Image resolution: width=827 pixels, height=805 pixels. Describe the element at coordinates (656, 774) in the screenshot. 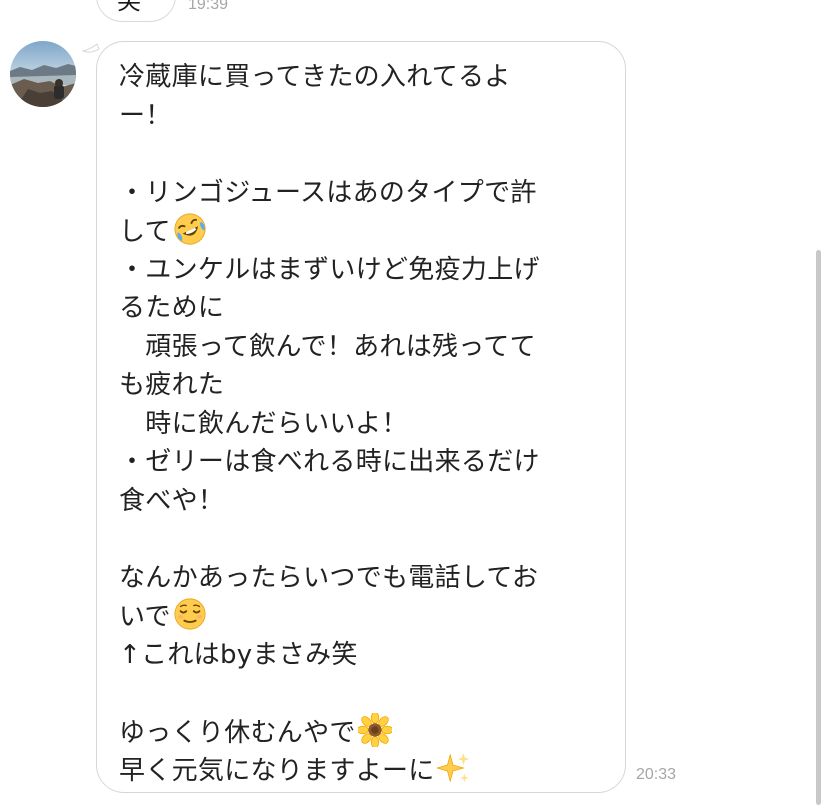

I see `message-time: 20:33` at that location.